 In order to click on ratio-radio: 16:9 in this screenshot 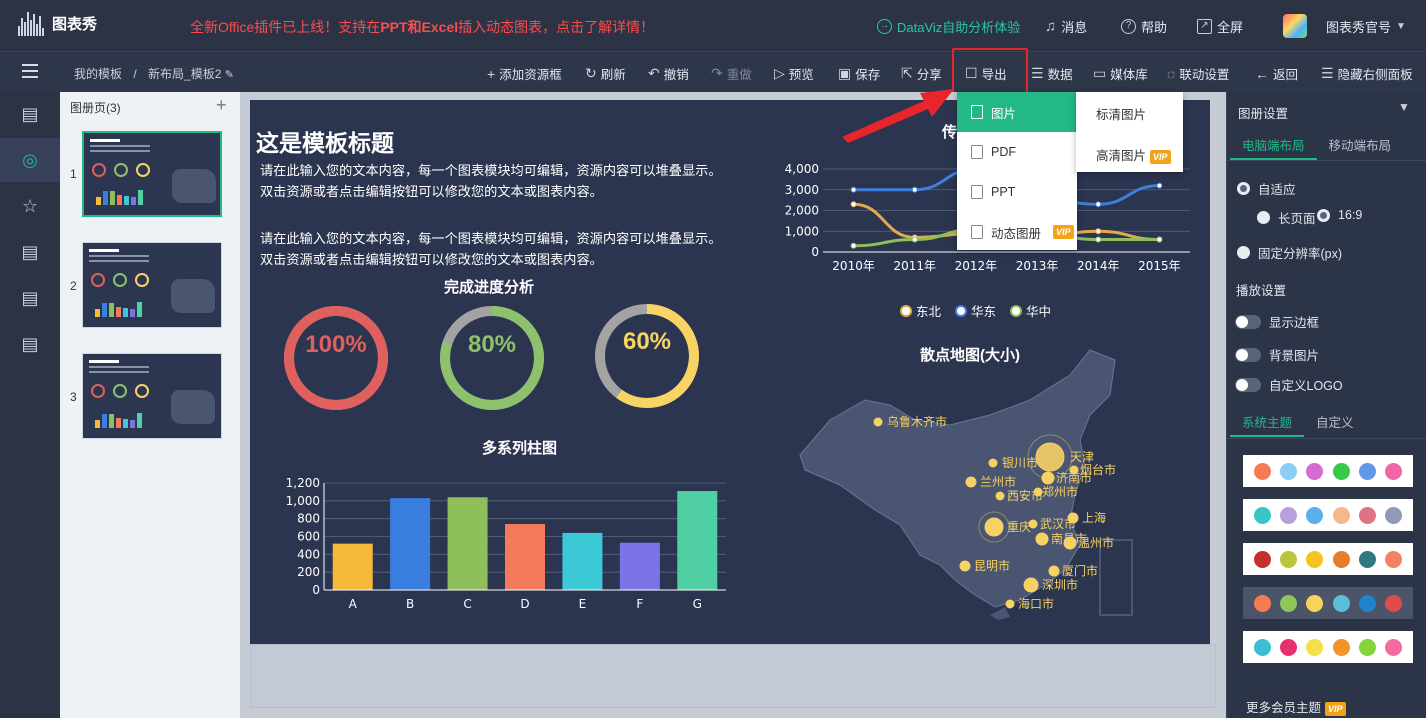, I will do `click(1339, 215)`.